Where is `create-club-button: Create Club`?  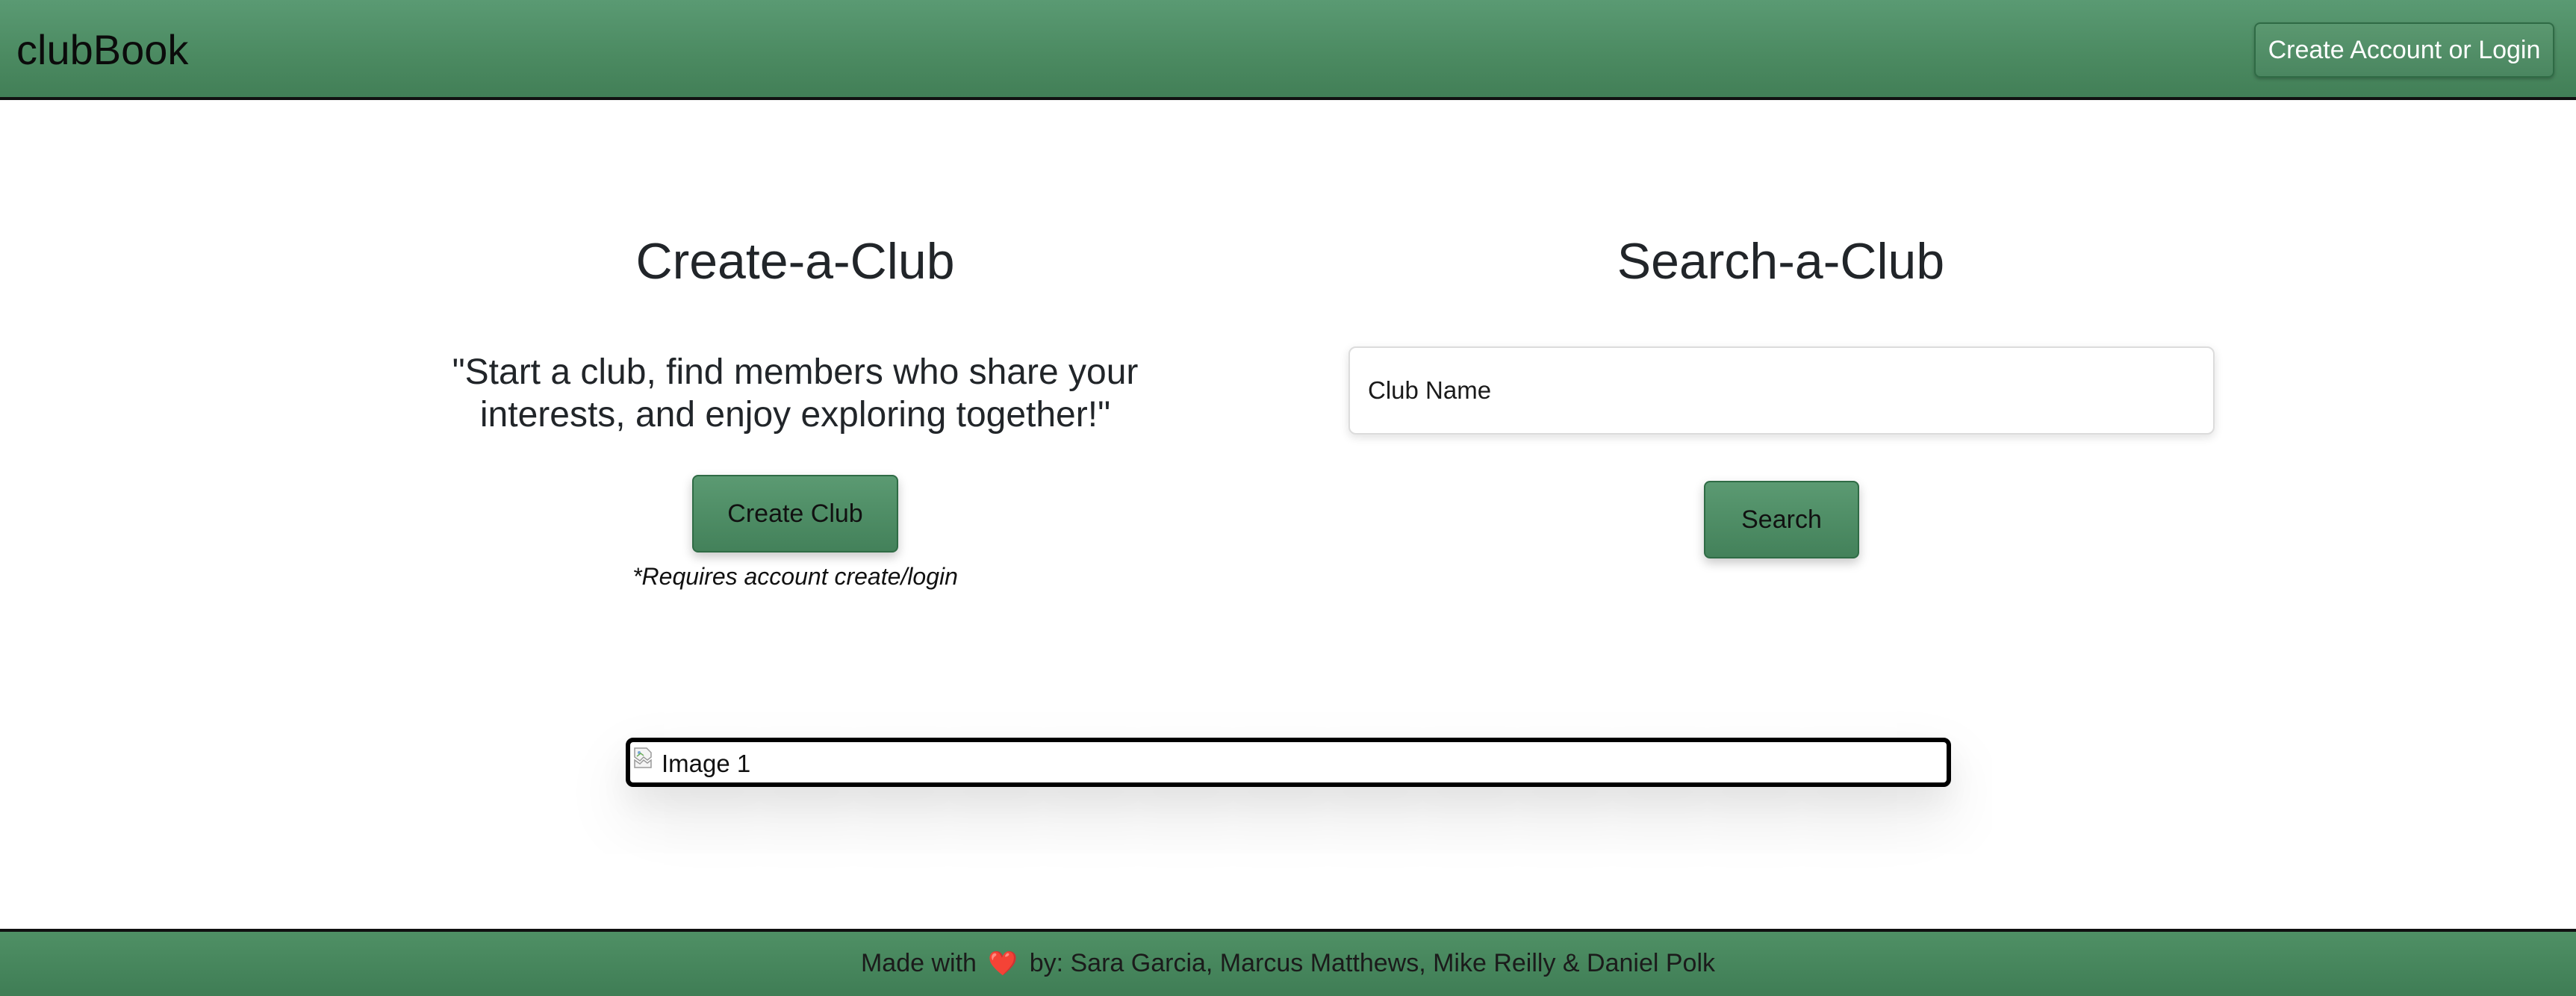 create-club-button: Create Club is located at coordinates (795, 514).